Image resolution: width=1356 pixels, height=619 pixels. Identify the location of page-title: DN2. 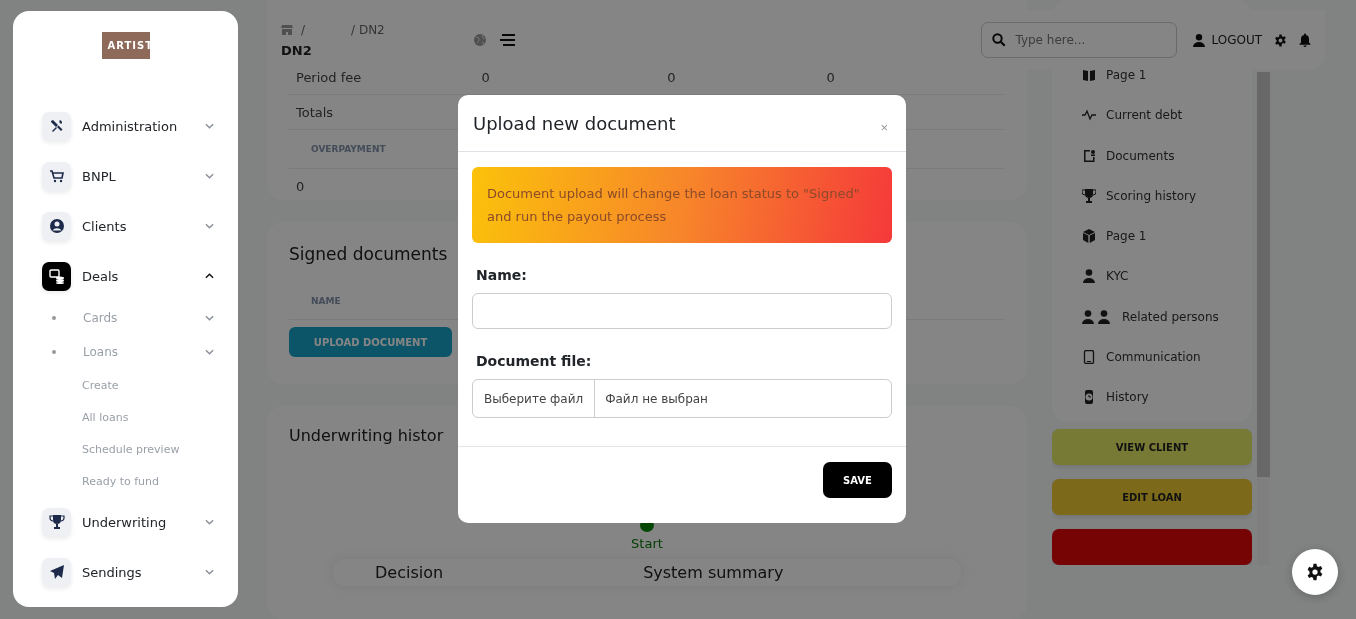
(297, 50).